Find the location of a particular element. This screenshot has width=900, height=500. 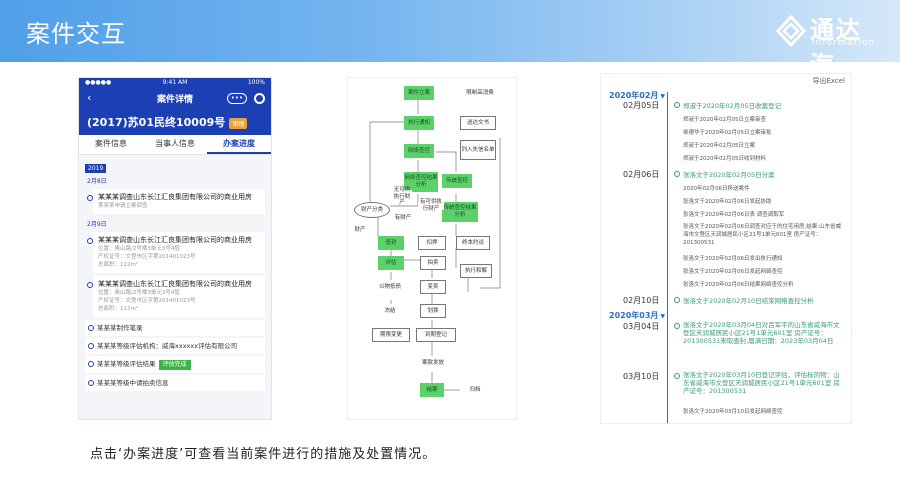

flow-node-archive: 归档 is located at coordinates (475, 390).